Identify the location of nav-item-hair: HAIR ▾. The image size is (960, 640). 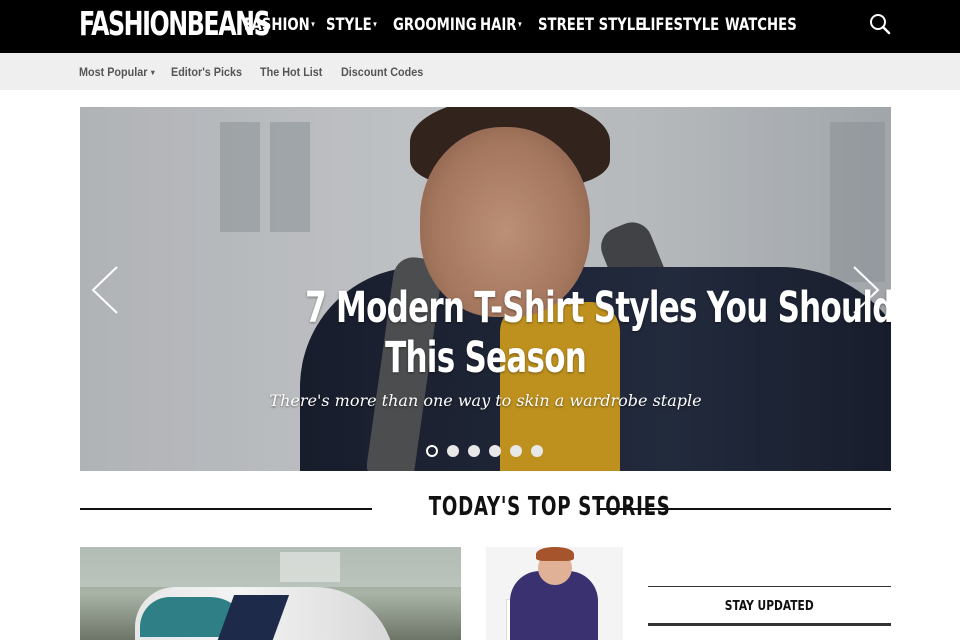
(501, 25).